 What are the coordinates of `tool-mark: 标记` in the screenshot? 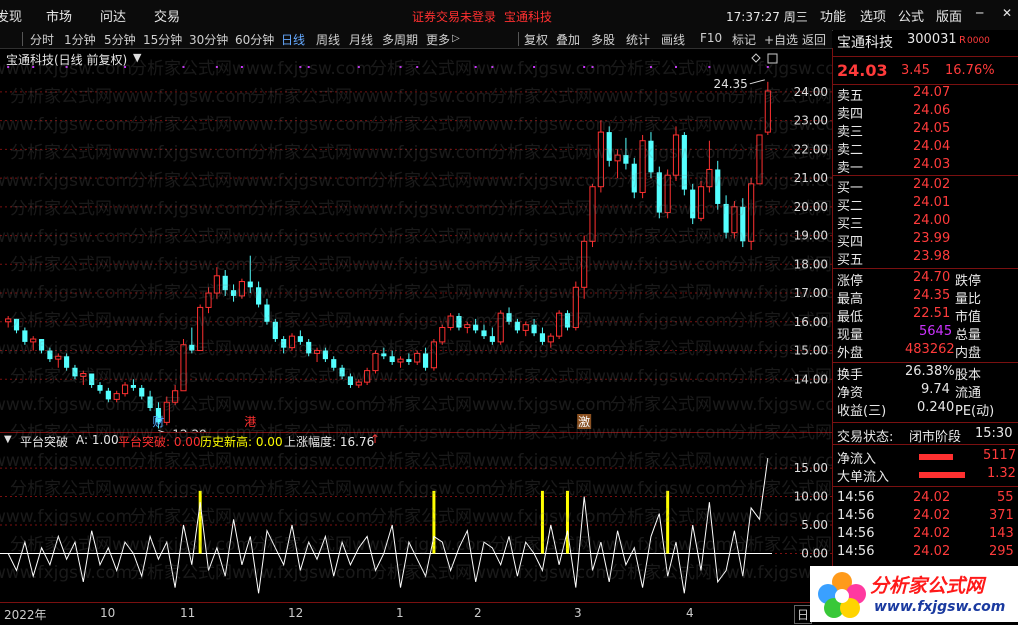 It's located at (744, 39).